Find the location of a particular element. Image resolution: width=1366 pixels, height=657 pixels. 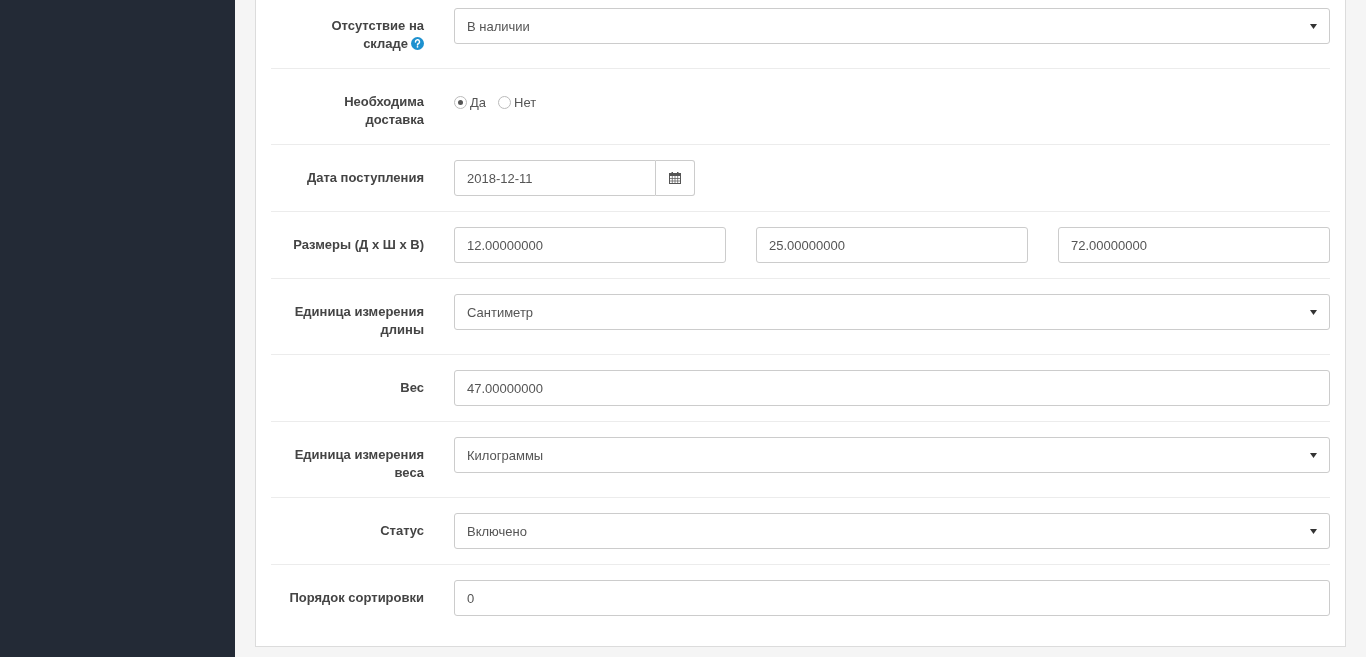

radio-option: Да is located at coordinates (470, 102).